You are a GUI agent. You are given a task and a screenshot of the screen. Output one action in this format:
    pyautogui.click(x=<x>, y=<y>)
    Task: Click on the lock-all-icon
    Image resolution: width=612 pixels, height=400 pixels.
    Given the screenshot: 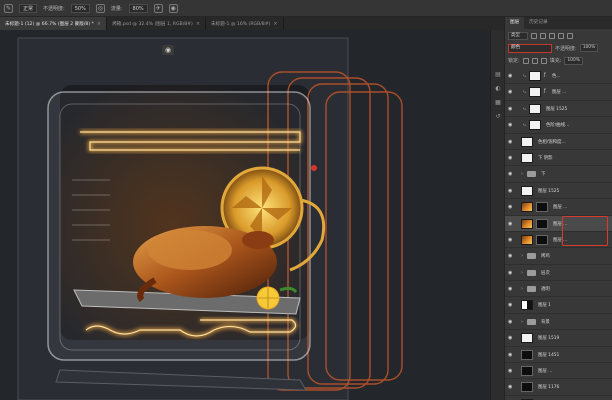 What is the action you would take?
    pyautogui.click(x=543, y=60)
    